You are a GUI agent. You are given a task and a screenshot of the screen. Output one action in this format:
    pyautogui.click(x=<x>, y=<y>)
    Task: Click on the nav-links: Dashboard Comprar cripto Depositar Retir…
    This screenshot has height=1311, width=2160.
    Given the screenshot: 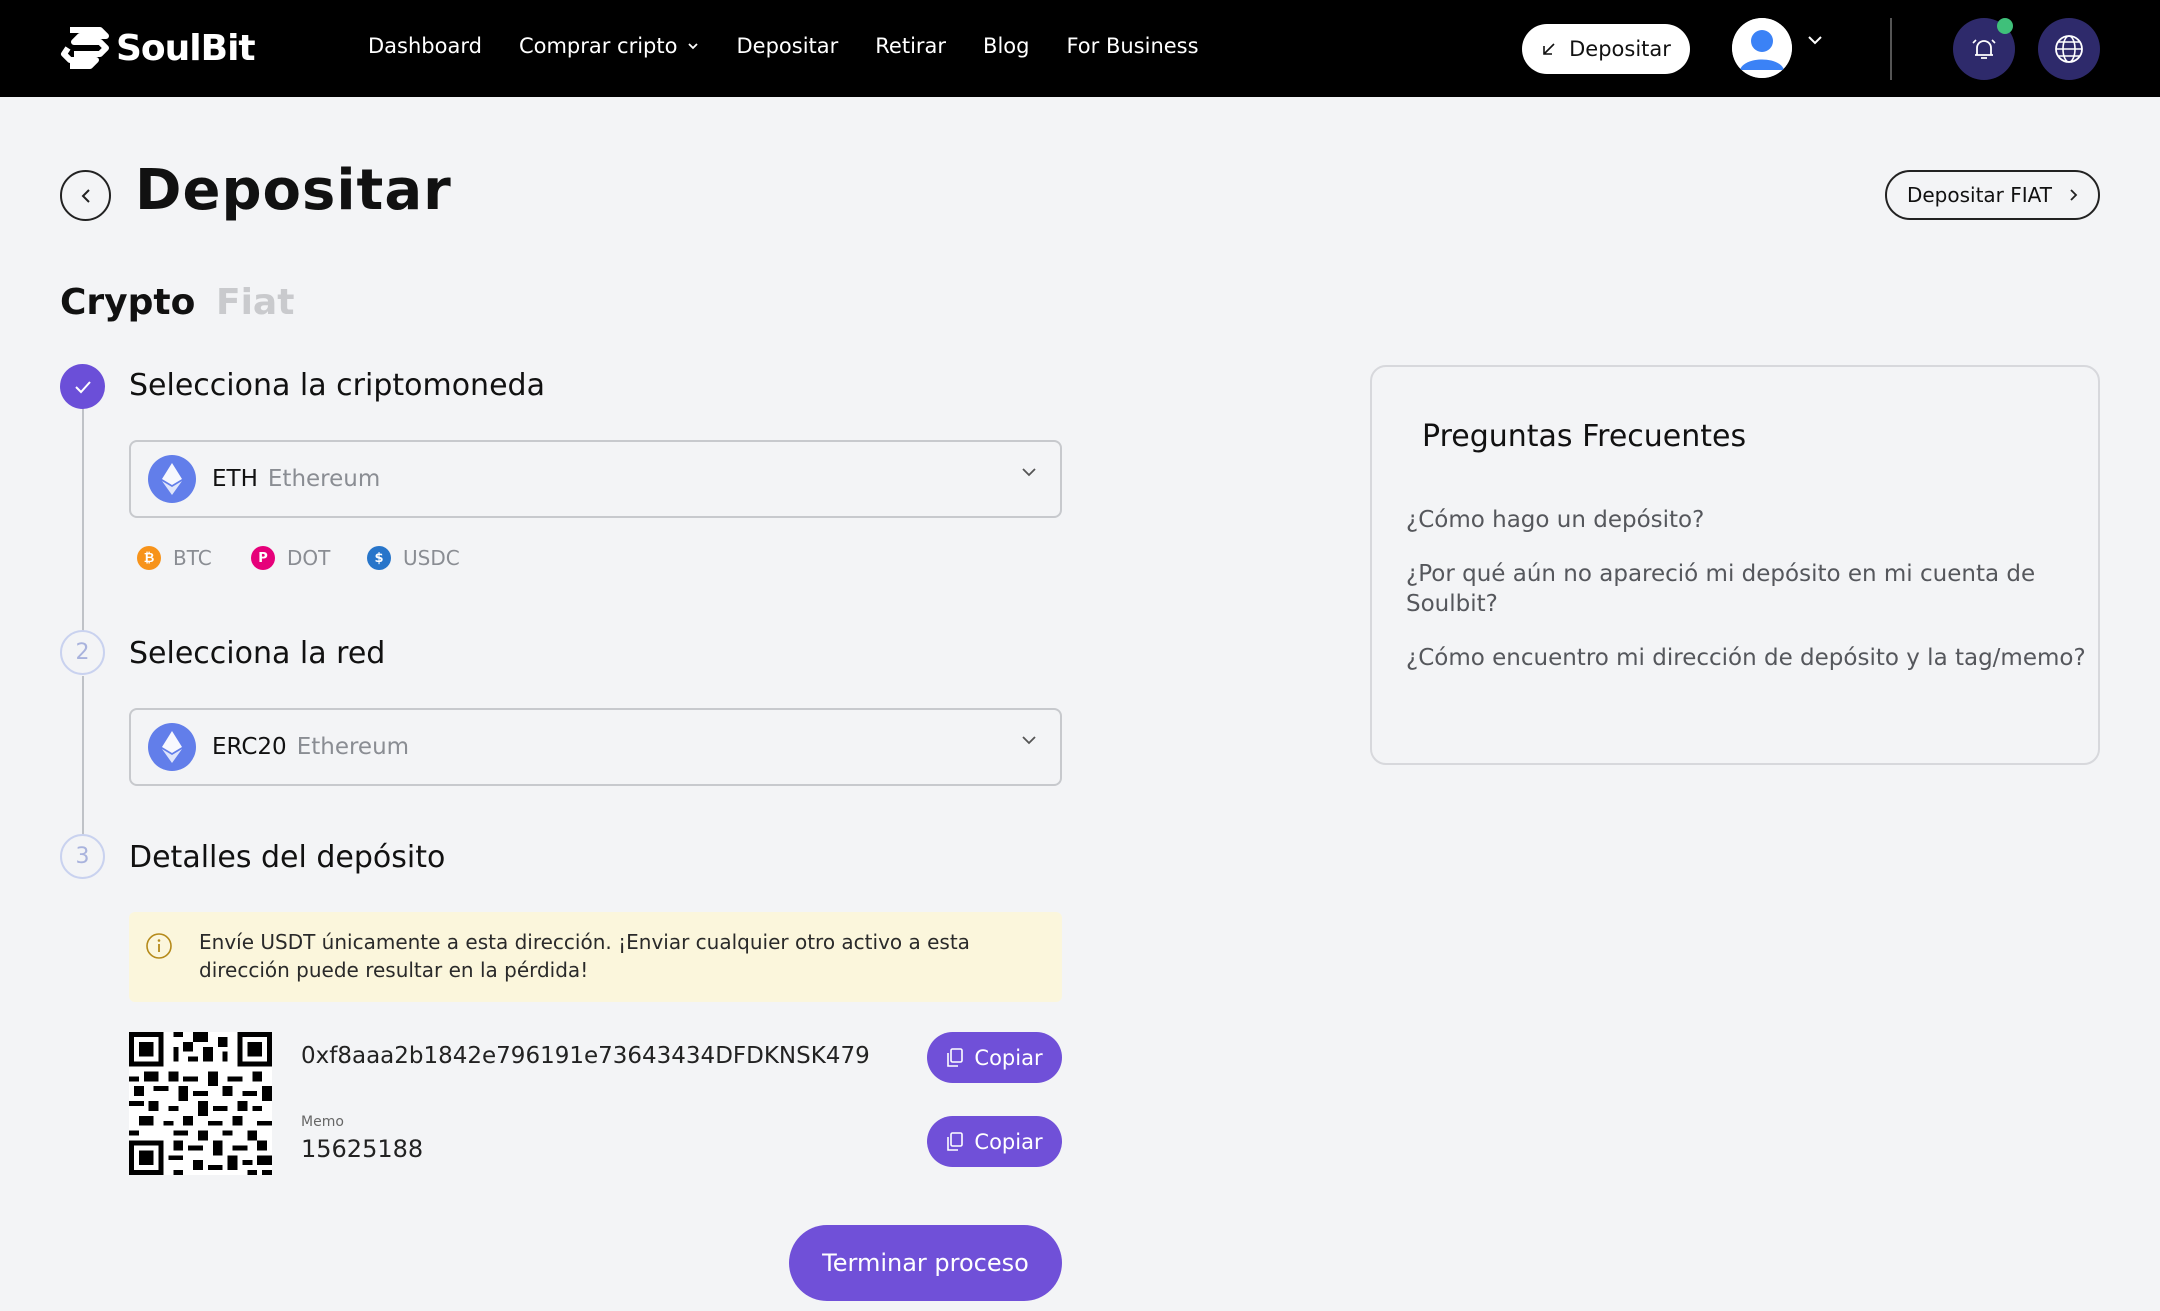 What is the action you would take?
    pyautogui.click(x=802, y=46)
    